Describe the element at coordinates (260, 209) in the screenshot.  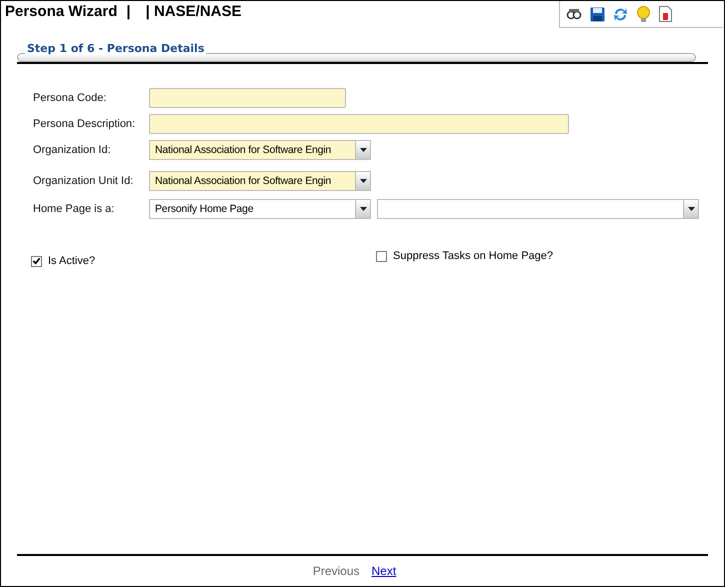
I see `dropdown: Personify Home Page` at that location.